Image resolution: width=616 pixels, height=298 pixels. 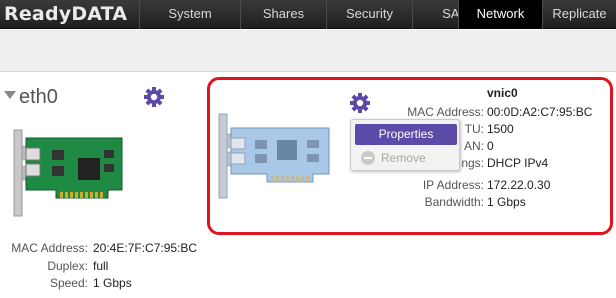 What do you see at coordinates (540, 112) in the screenshot?
I see `vnic0-mac-value: 00:0D:A2:C7:95:BC` at bounding box center [540, 112].